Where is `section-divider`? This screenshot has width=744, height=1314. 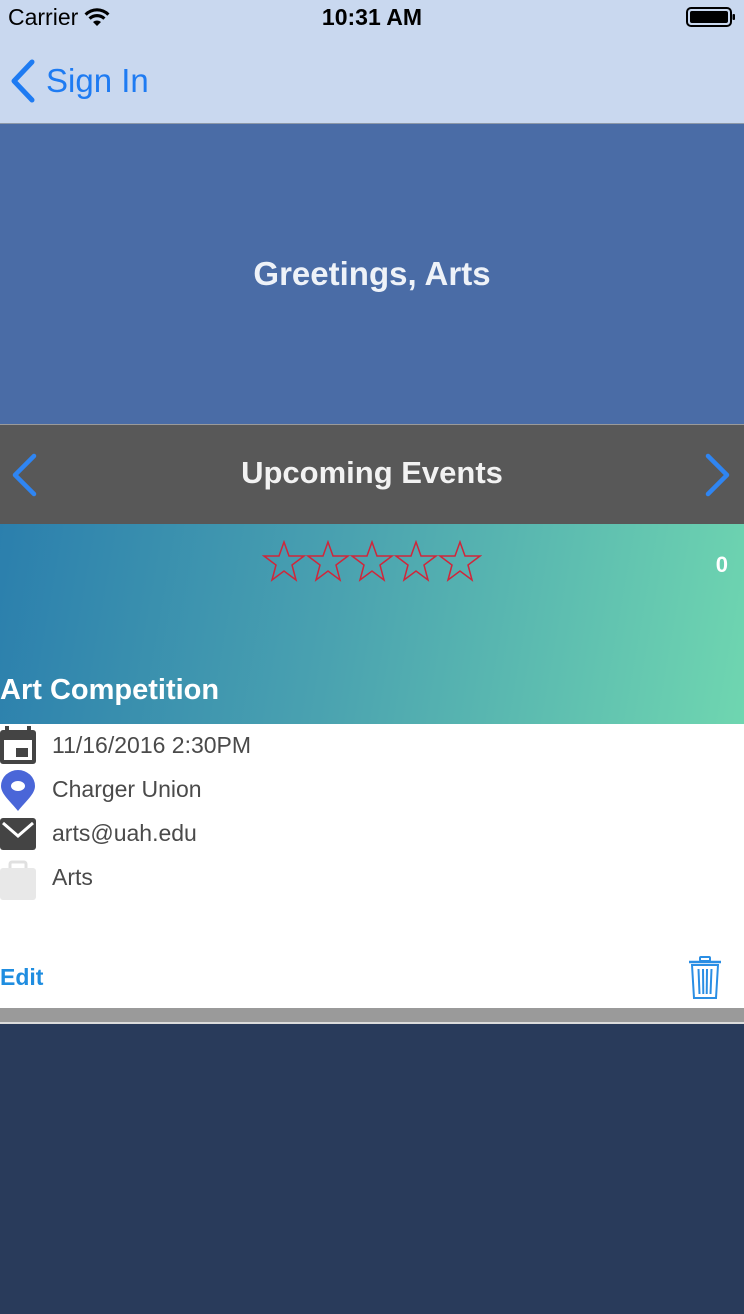 section-divider is located at coordinates (372, 1015).